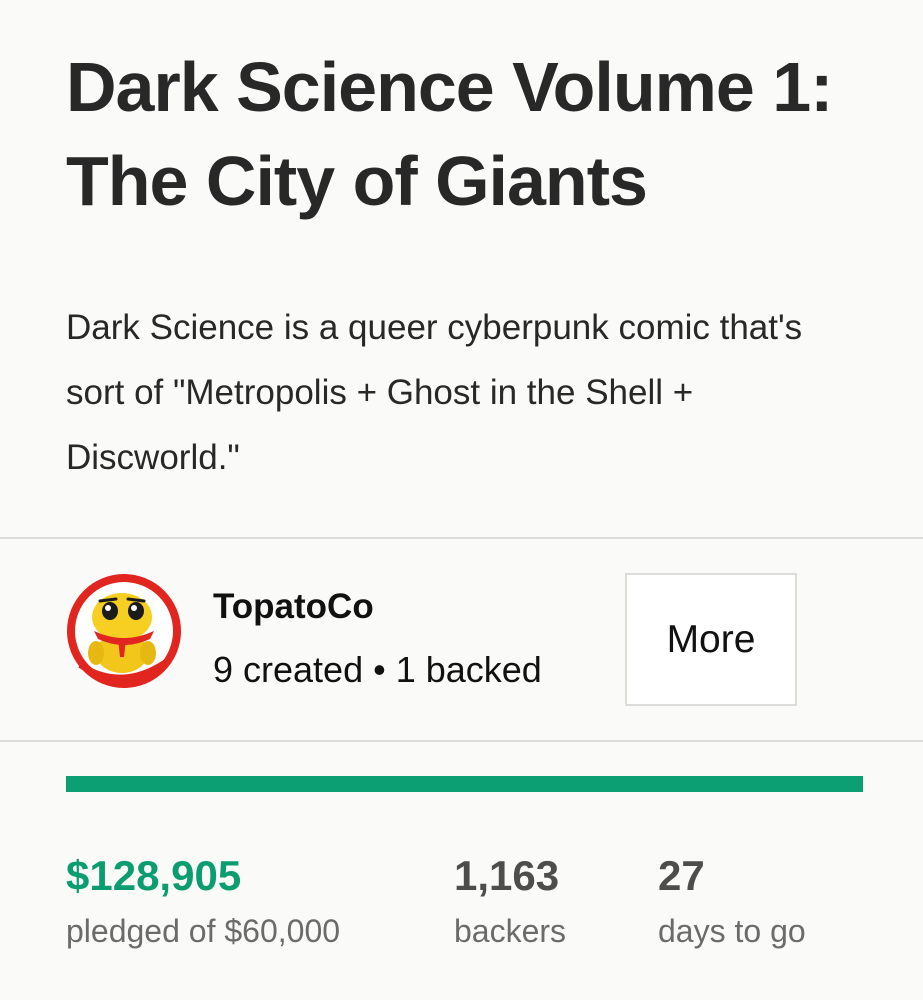 Image resolution: width=923 pixels, height=1000 pixels. I want to click on funding-progress-fill, so click(464, 784).